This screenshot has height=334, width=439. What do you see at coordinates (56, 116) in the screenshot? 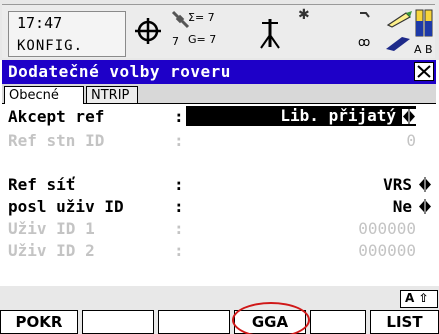
I see `field-label: Akcept ref` at bounding box center [56, 116].